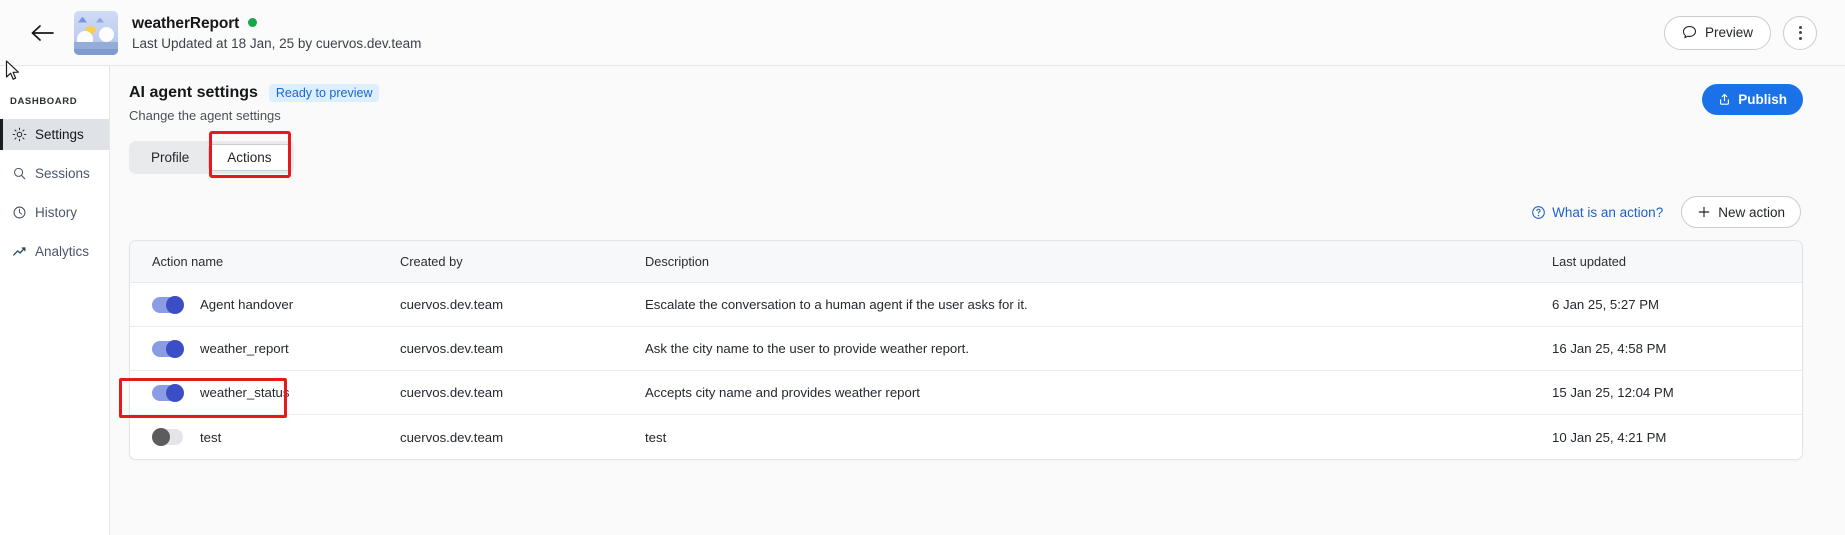 Image resolution: width=1845 pixels, height=535 pixels. I want to click on table-toolbar: What is an action? New action, so click(966, 212).